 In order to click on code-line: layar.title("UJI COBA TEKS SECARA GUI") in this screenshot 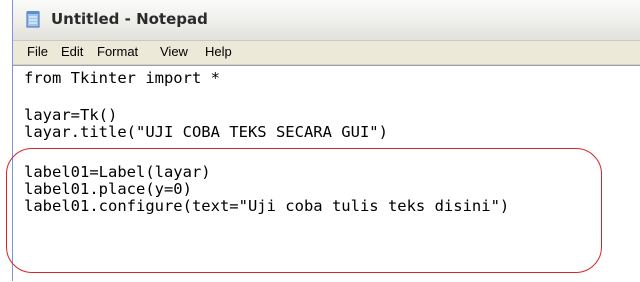, I will do `click(206, 132)`.